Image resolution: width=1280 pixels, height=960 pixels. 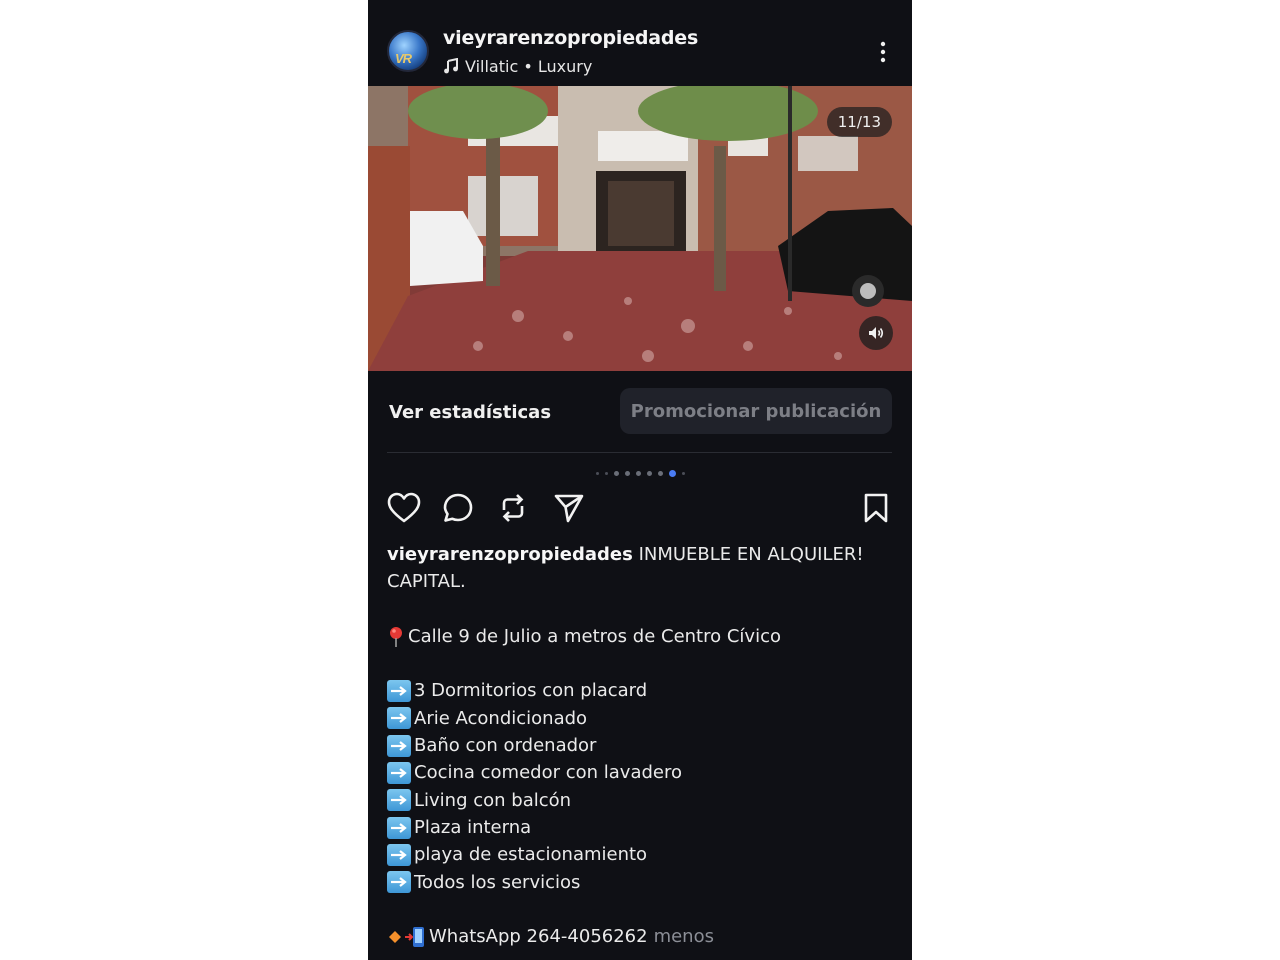 I want to click on caption-feature-item: Baño con ordenador, so click(x=639, y=745).